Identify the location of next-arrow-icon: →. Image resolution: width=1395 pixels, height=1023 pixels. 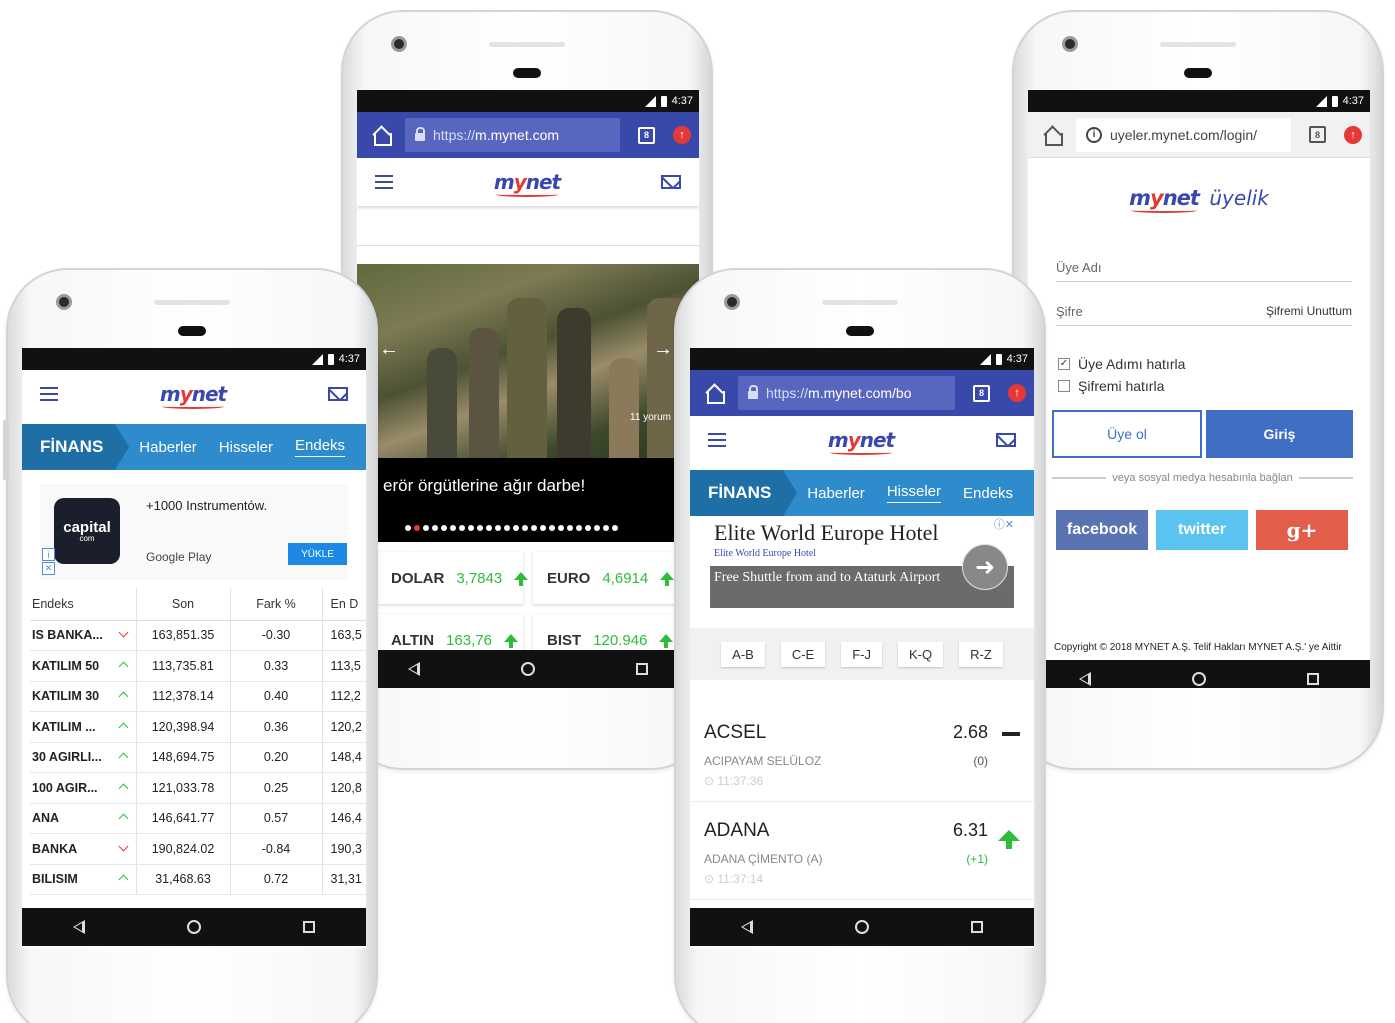
(663, 349).